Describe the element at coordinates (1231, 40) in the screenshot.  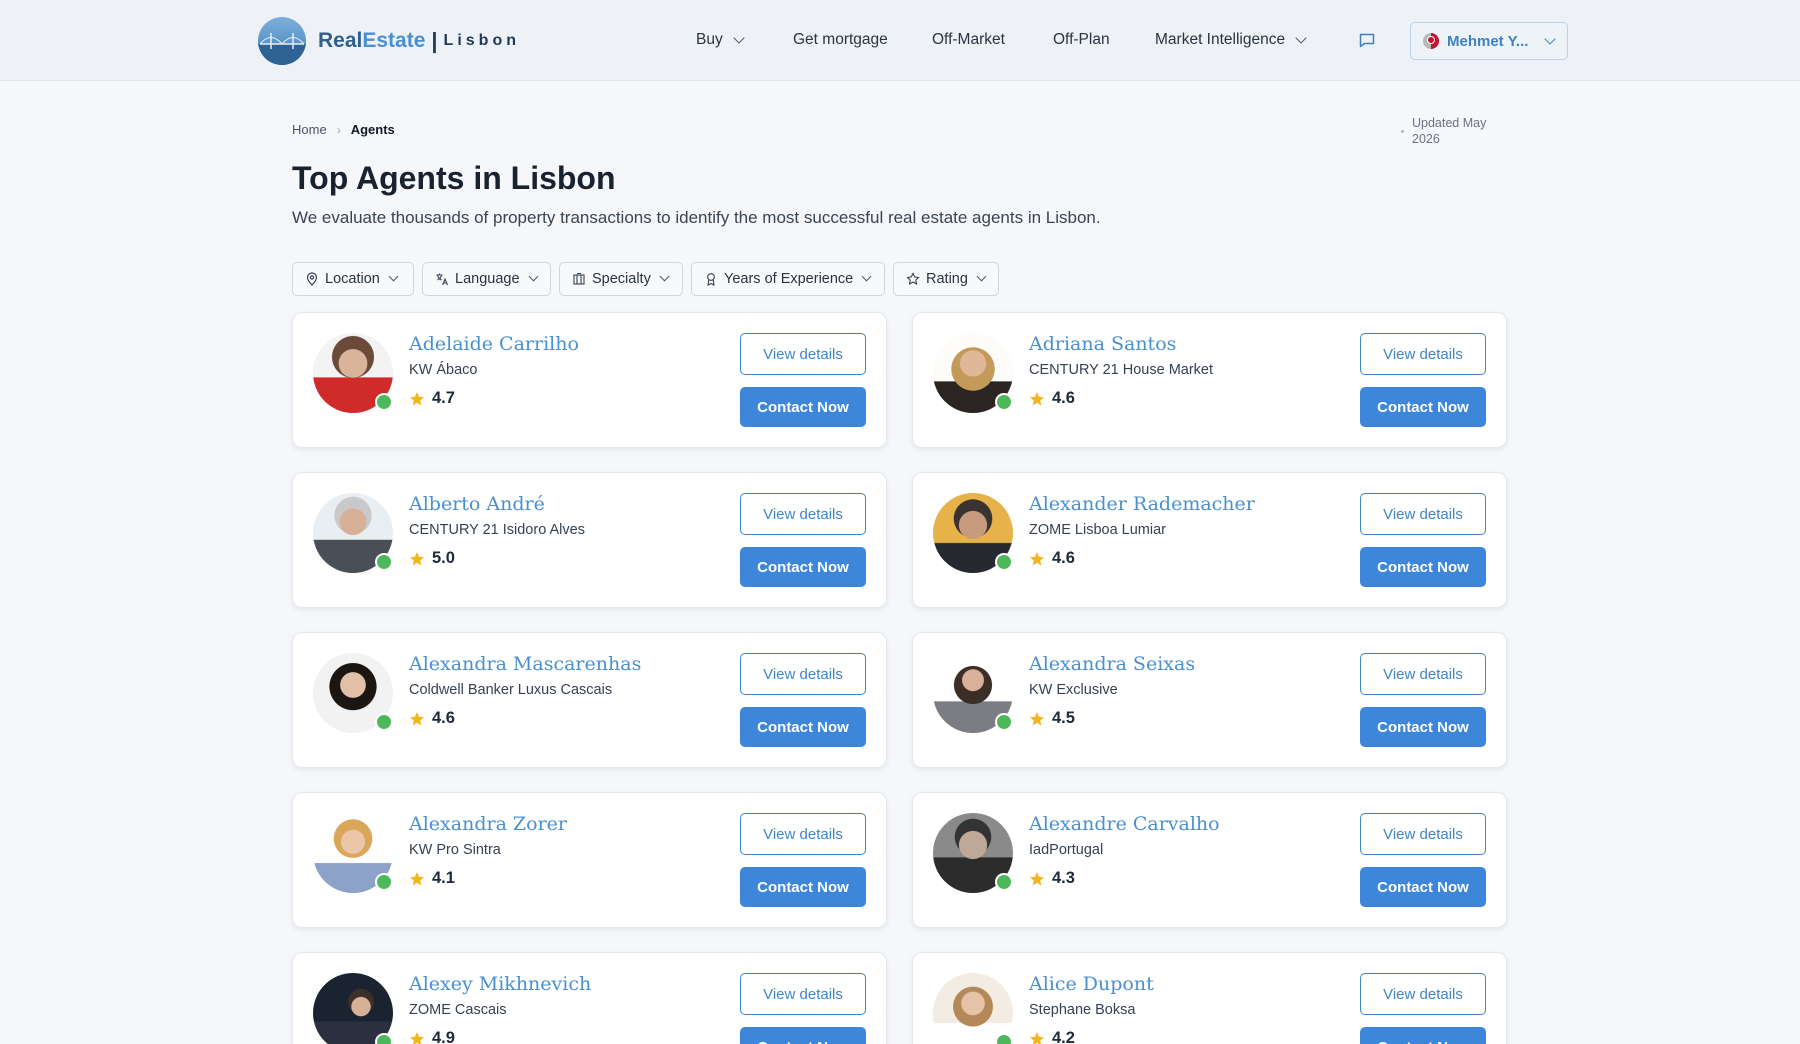
I see `nav-market-intelligence: Market Intelligence` at that location.